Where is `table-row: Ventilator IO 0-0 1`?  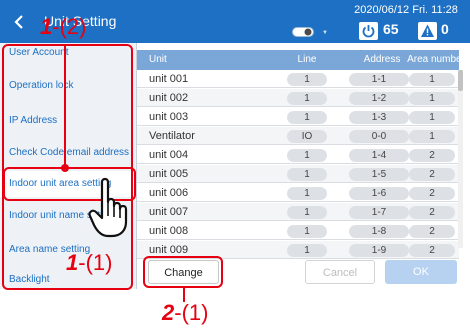 table-row: Ventilator IO 0-0 1 is located at coordinates (298, 136).